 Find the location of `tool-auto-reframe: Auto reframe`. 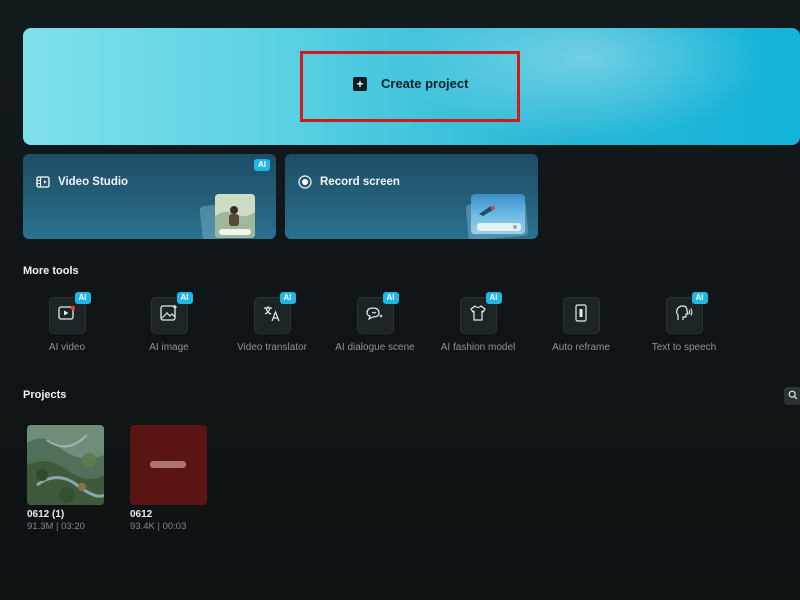

tool-auto-reframe: Auto reframe is located at coordinates (581, 325).